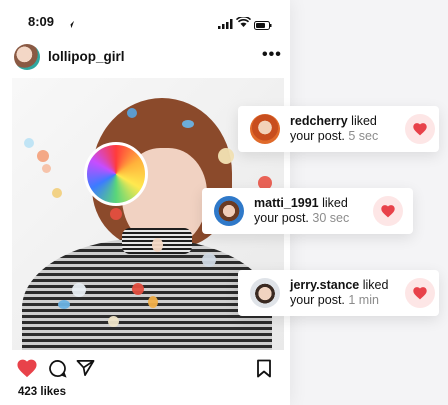  I want to click on battery-icon, so click(263, 26).